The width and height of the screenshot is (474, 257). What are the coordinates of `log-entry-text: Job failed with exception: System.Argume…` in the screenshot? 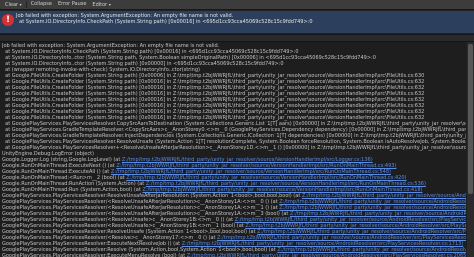 It's located at (164, 19).